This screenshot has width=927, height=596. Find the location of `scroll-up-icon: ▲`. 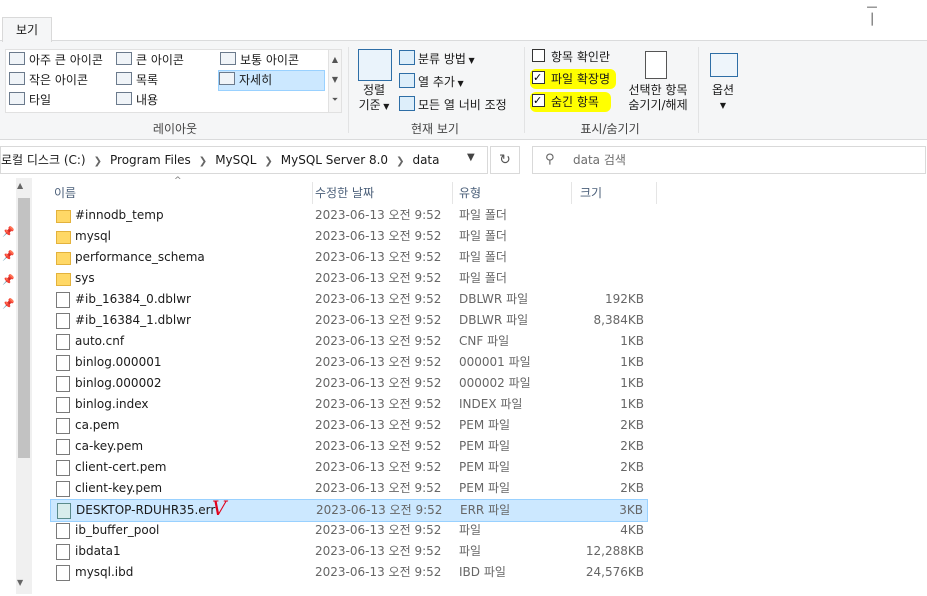

scroll-up-icon: ▲ is located at coordinates (20, 185).